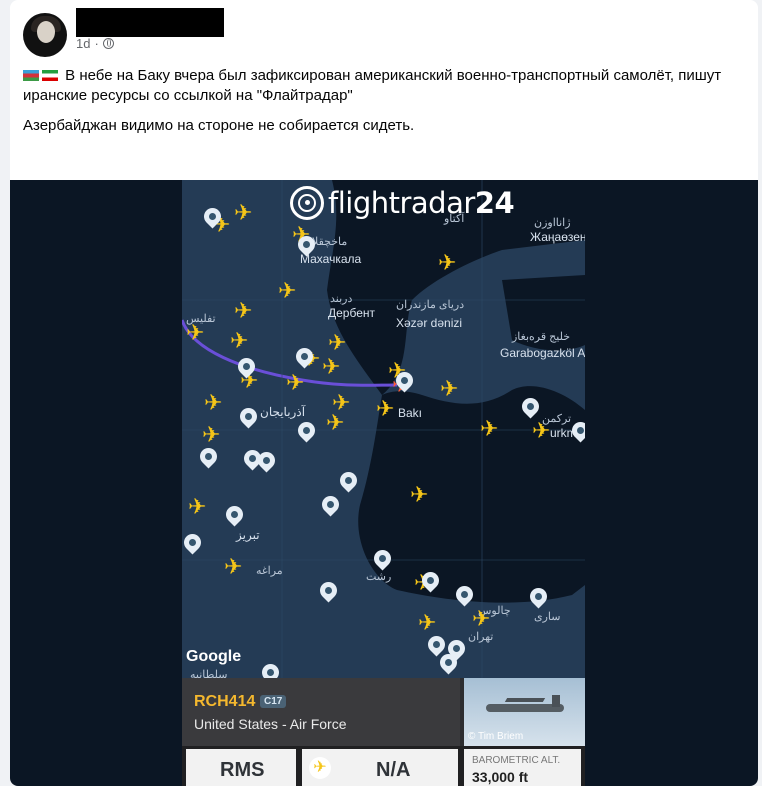  I want to click on aircraft-tail, so click(556, 701).